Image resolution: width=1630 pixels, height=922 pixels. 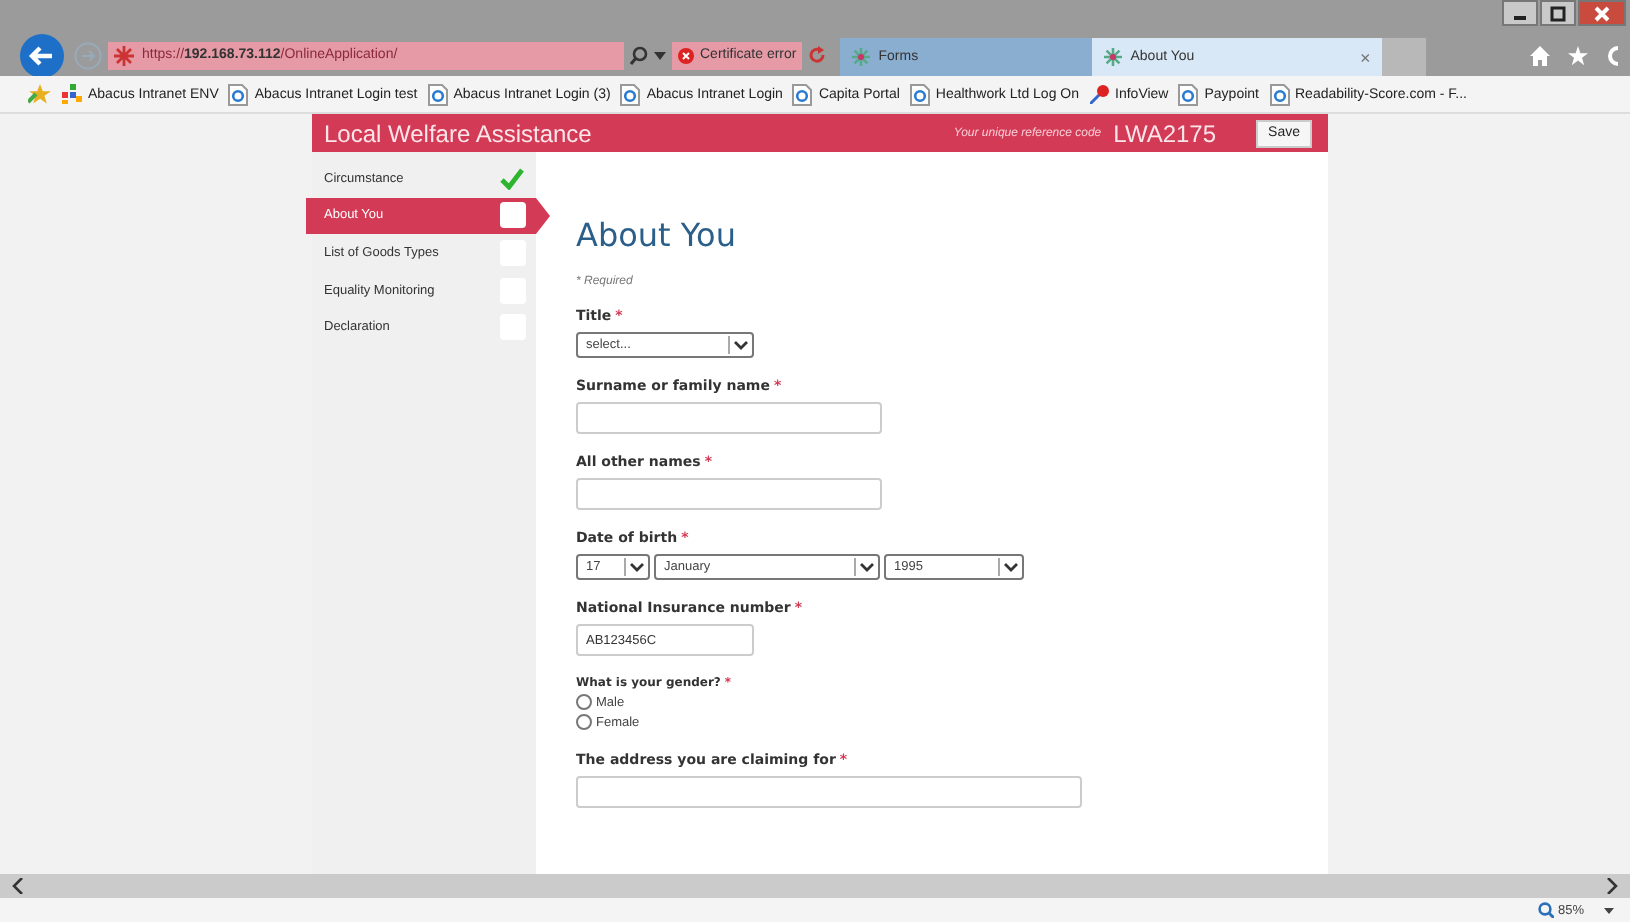 I want to click on restore-icon, so click(x=1558, y=13).